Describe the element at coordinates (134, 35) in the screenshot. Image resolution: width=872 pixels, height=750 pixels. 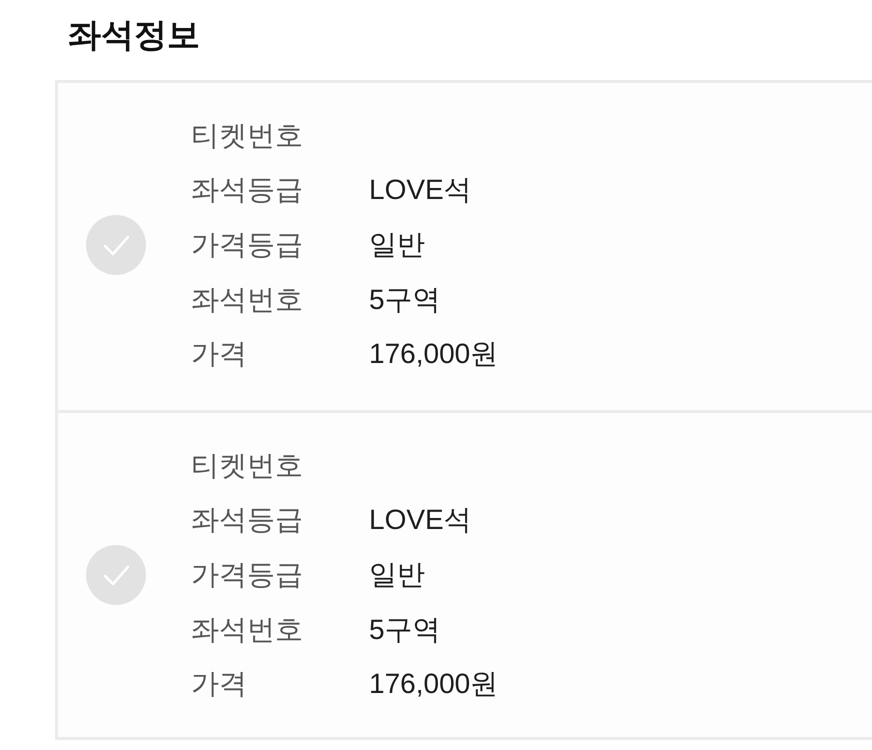
I see `section-title: 좌석정보` at that location.